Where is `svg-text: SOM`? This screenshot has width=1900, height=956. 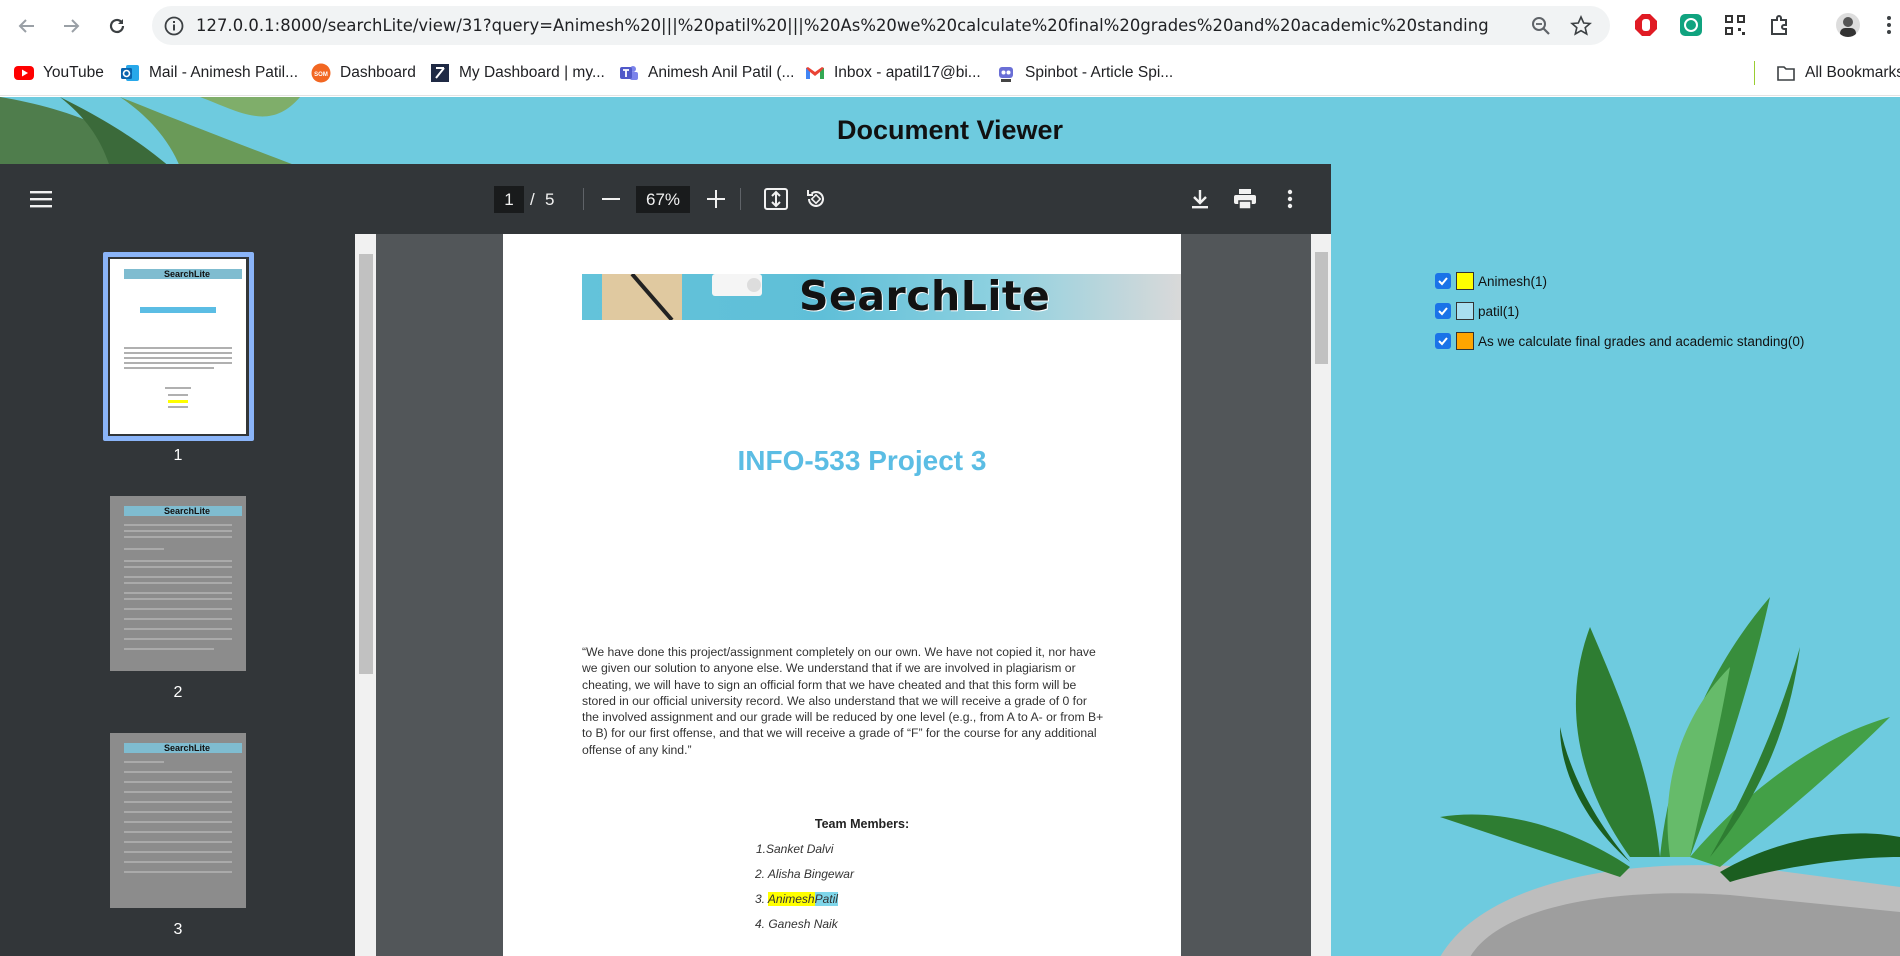 svg-text: SOM is located at coordinates (321, 75).